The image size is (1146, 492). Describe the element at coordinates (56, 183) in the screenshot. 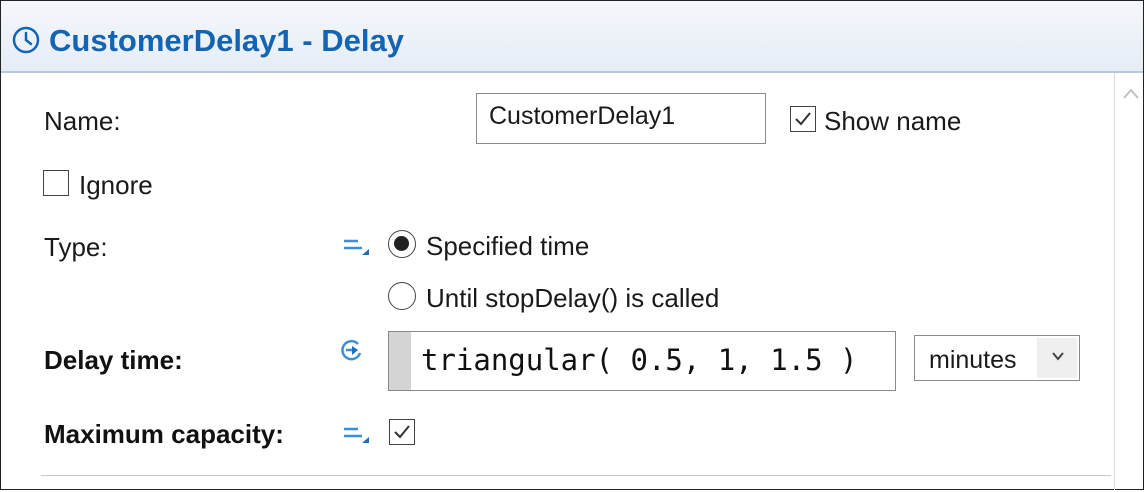

I see `ignore-checkbox` at that location.